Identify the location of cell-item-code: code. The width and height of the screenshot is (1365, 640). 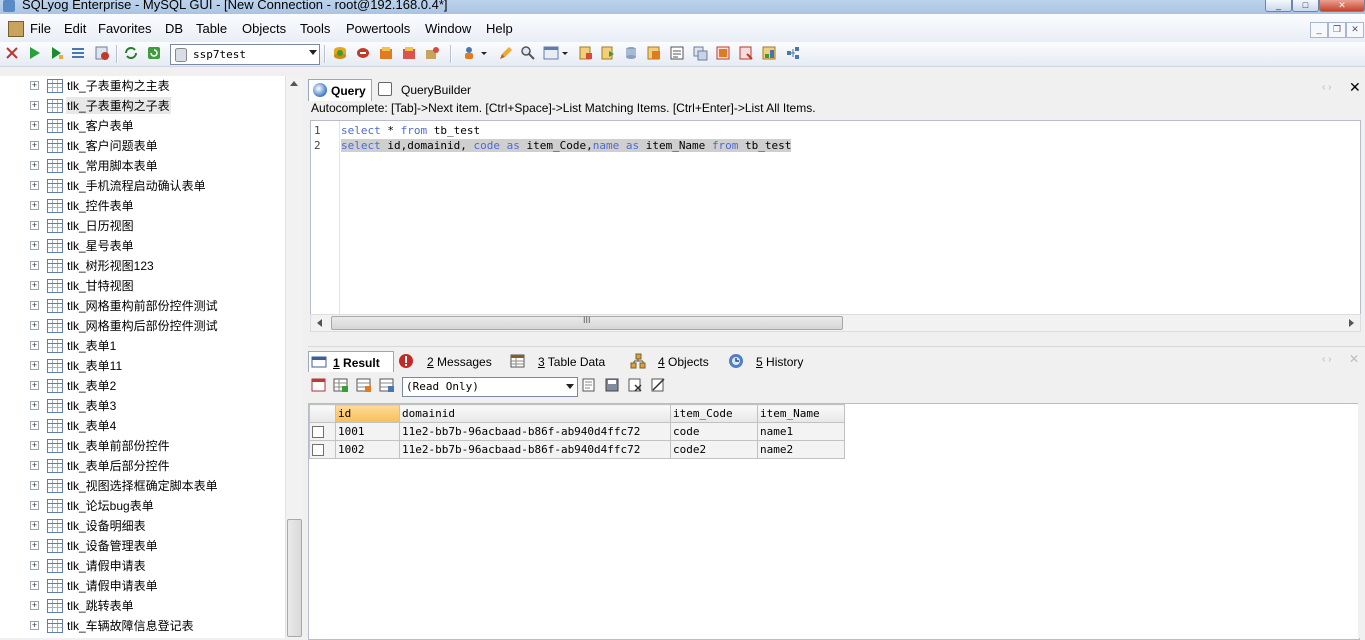
(714, 431).